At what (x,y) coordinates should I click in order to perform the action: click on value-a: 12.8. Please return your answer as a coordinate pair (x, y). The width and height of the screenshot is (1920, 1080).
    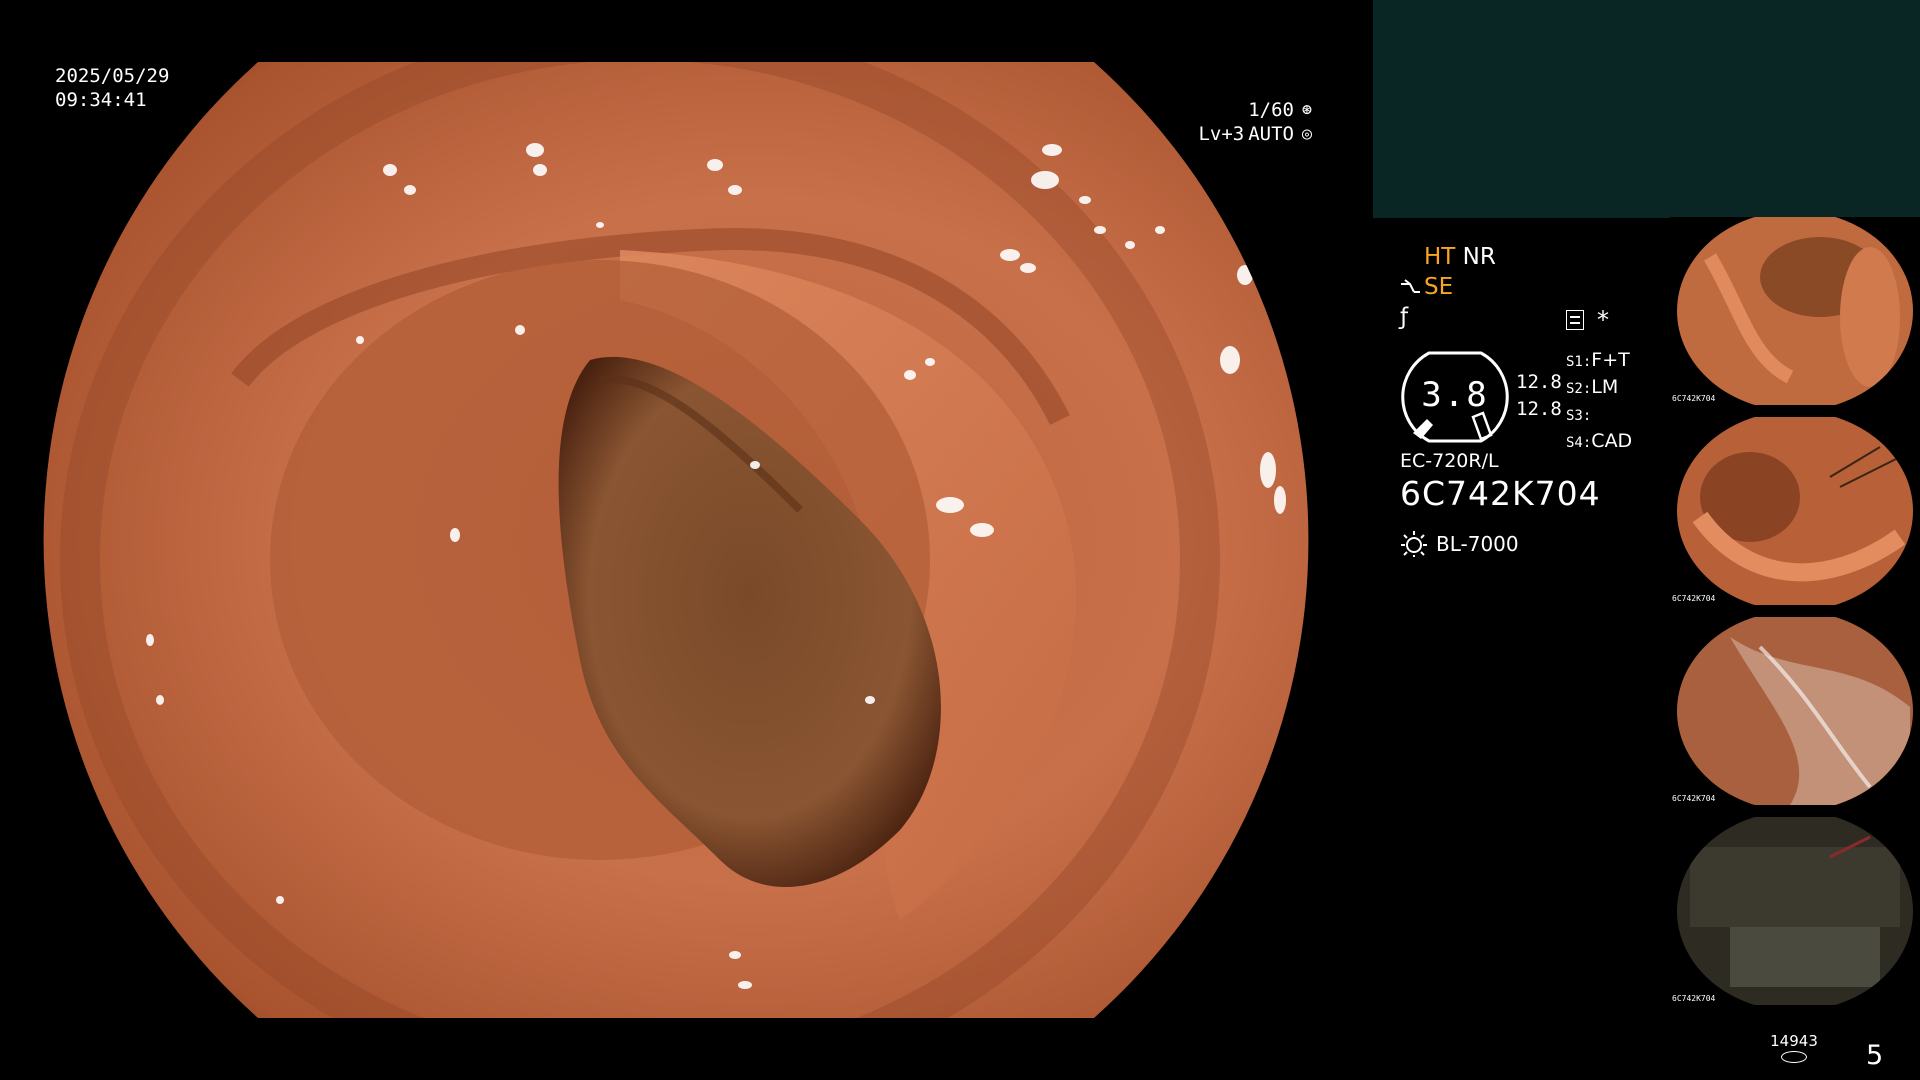
    Looking at the image, I should click on (1539, 382).